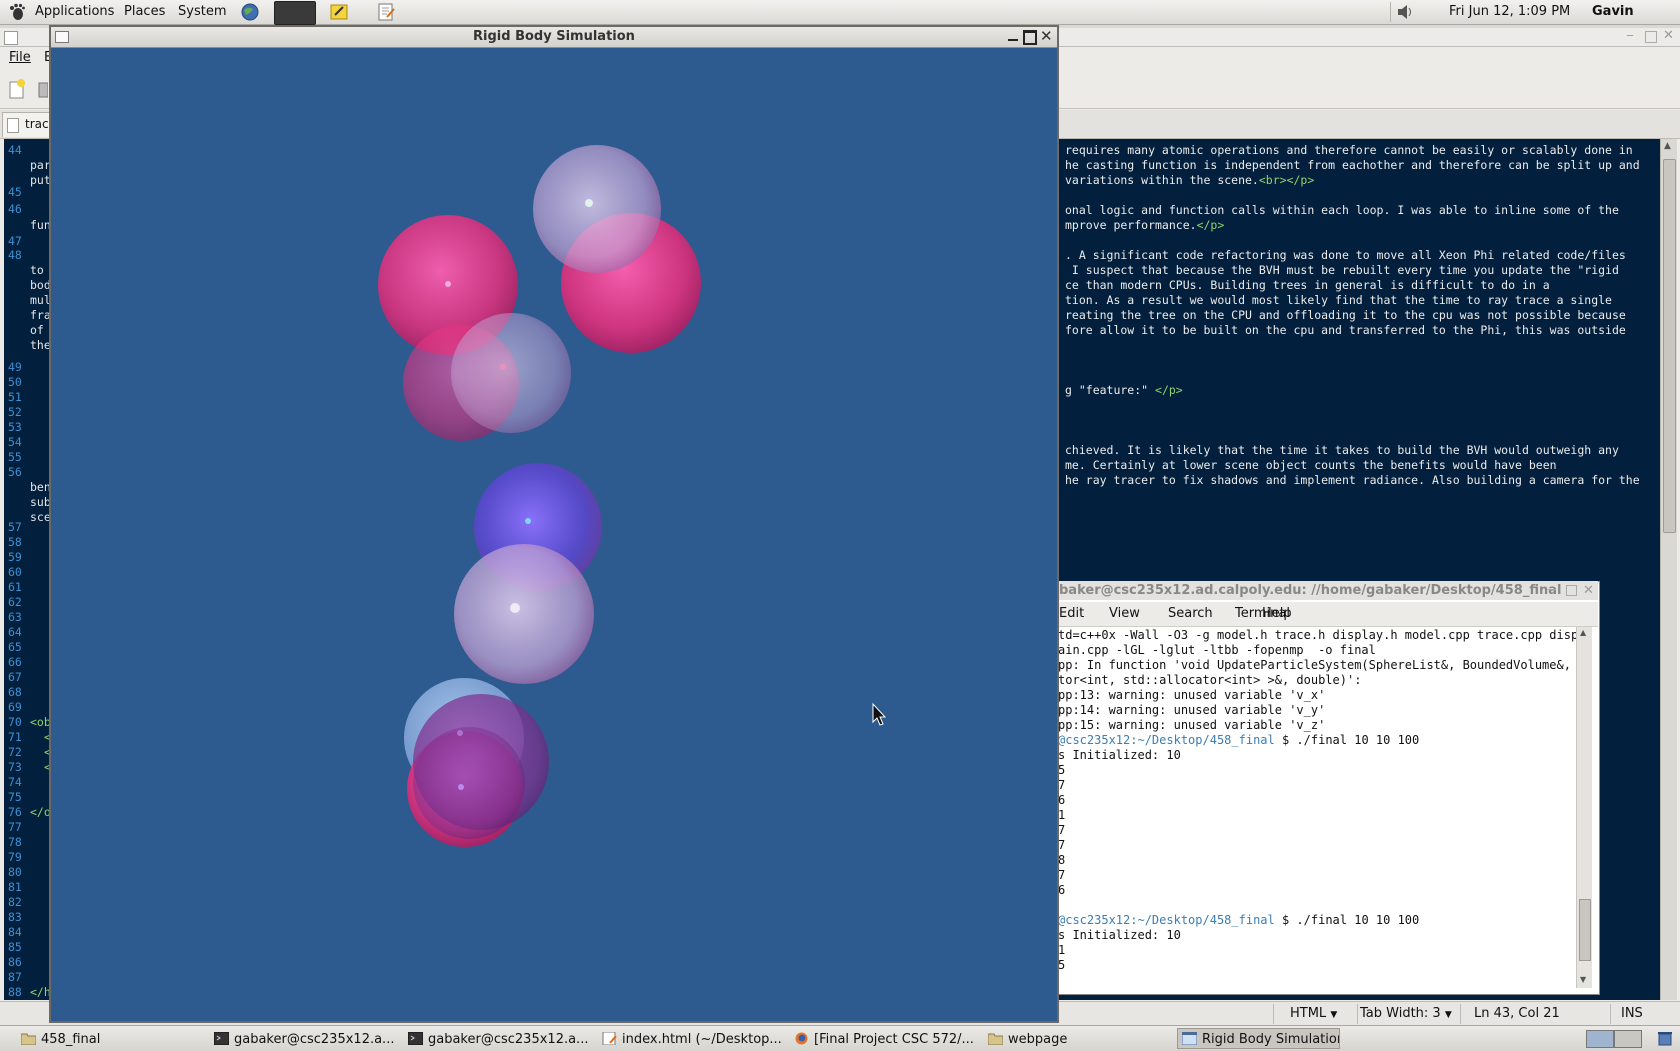 The width and height of the screenshot is (1680, 1051). What do you see at coordinates (15, 457) in the screenshot?
I see `line-number: 55` at bounding box center [15, 457].